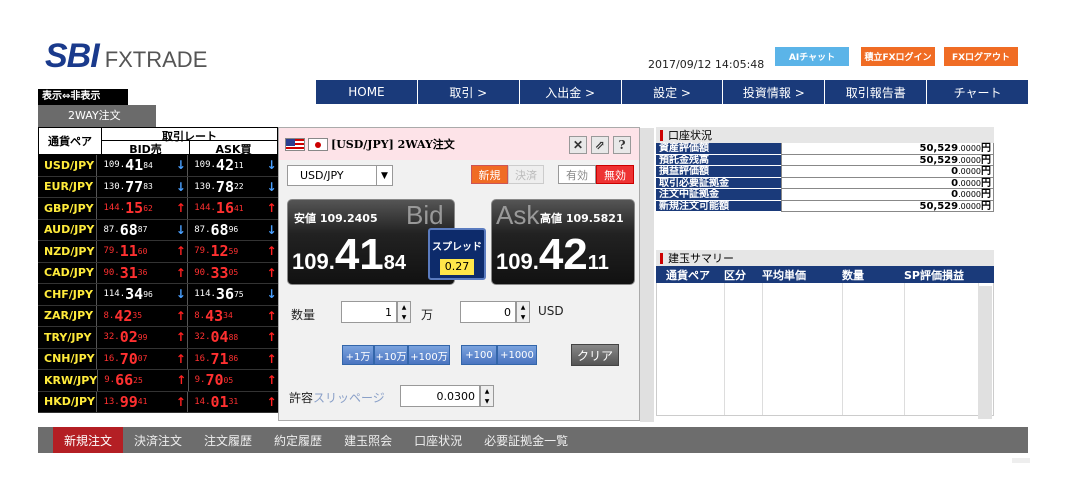 The height and width of the screenshot is (489, 1069). I want to click on nav-report: 取引報告書, so click(876, 92).